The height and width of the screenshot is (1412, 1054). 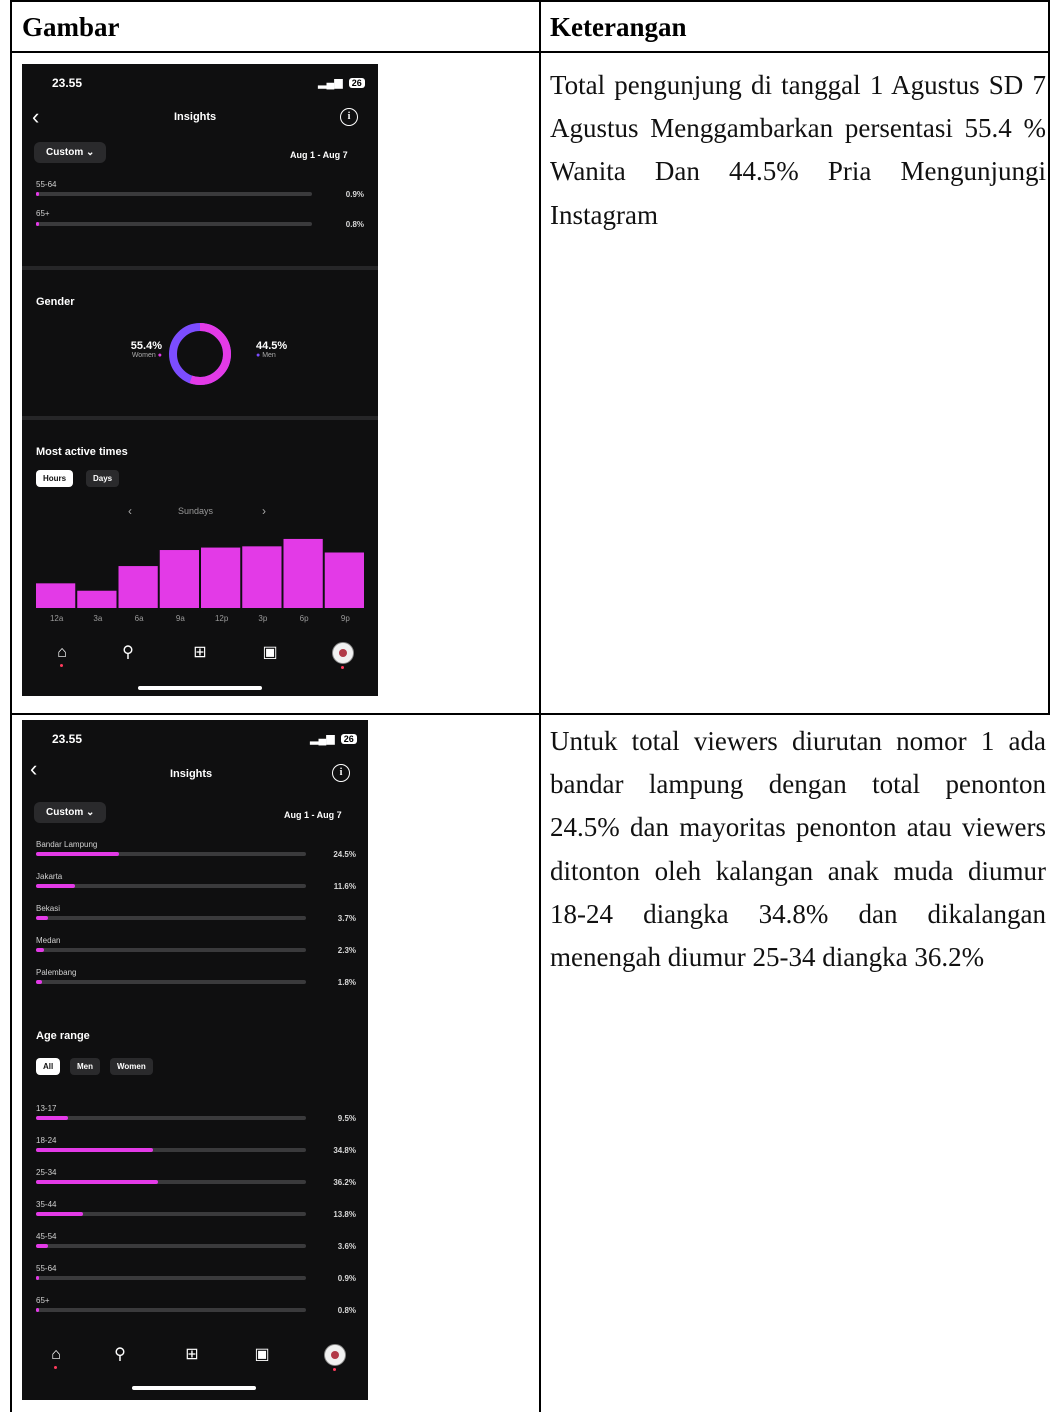 I want to click on city-label: Jakarta, so click(x=49, y=876).